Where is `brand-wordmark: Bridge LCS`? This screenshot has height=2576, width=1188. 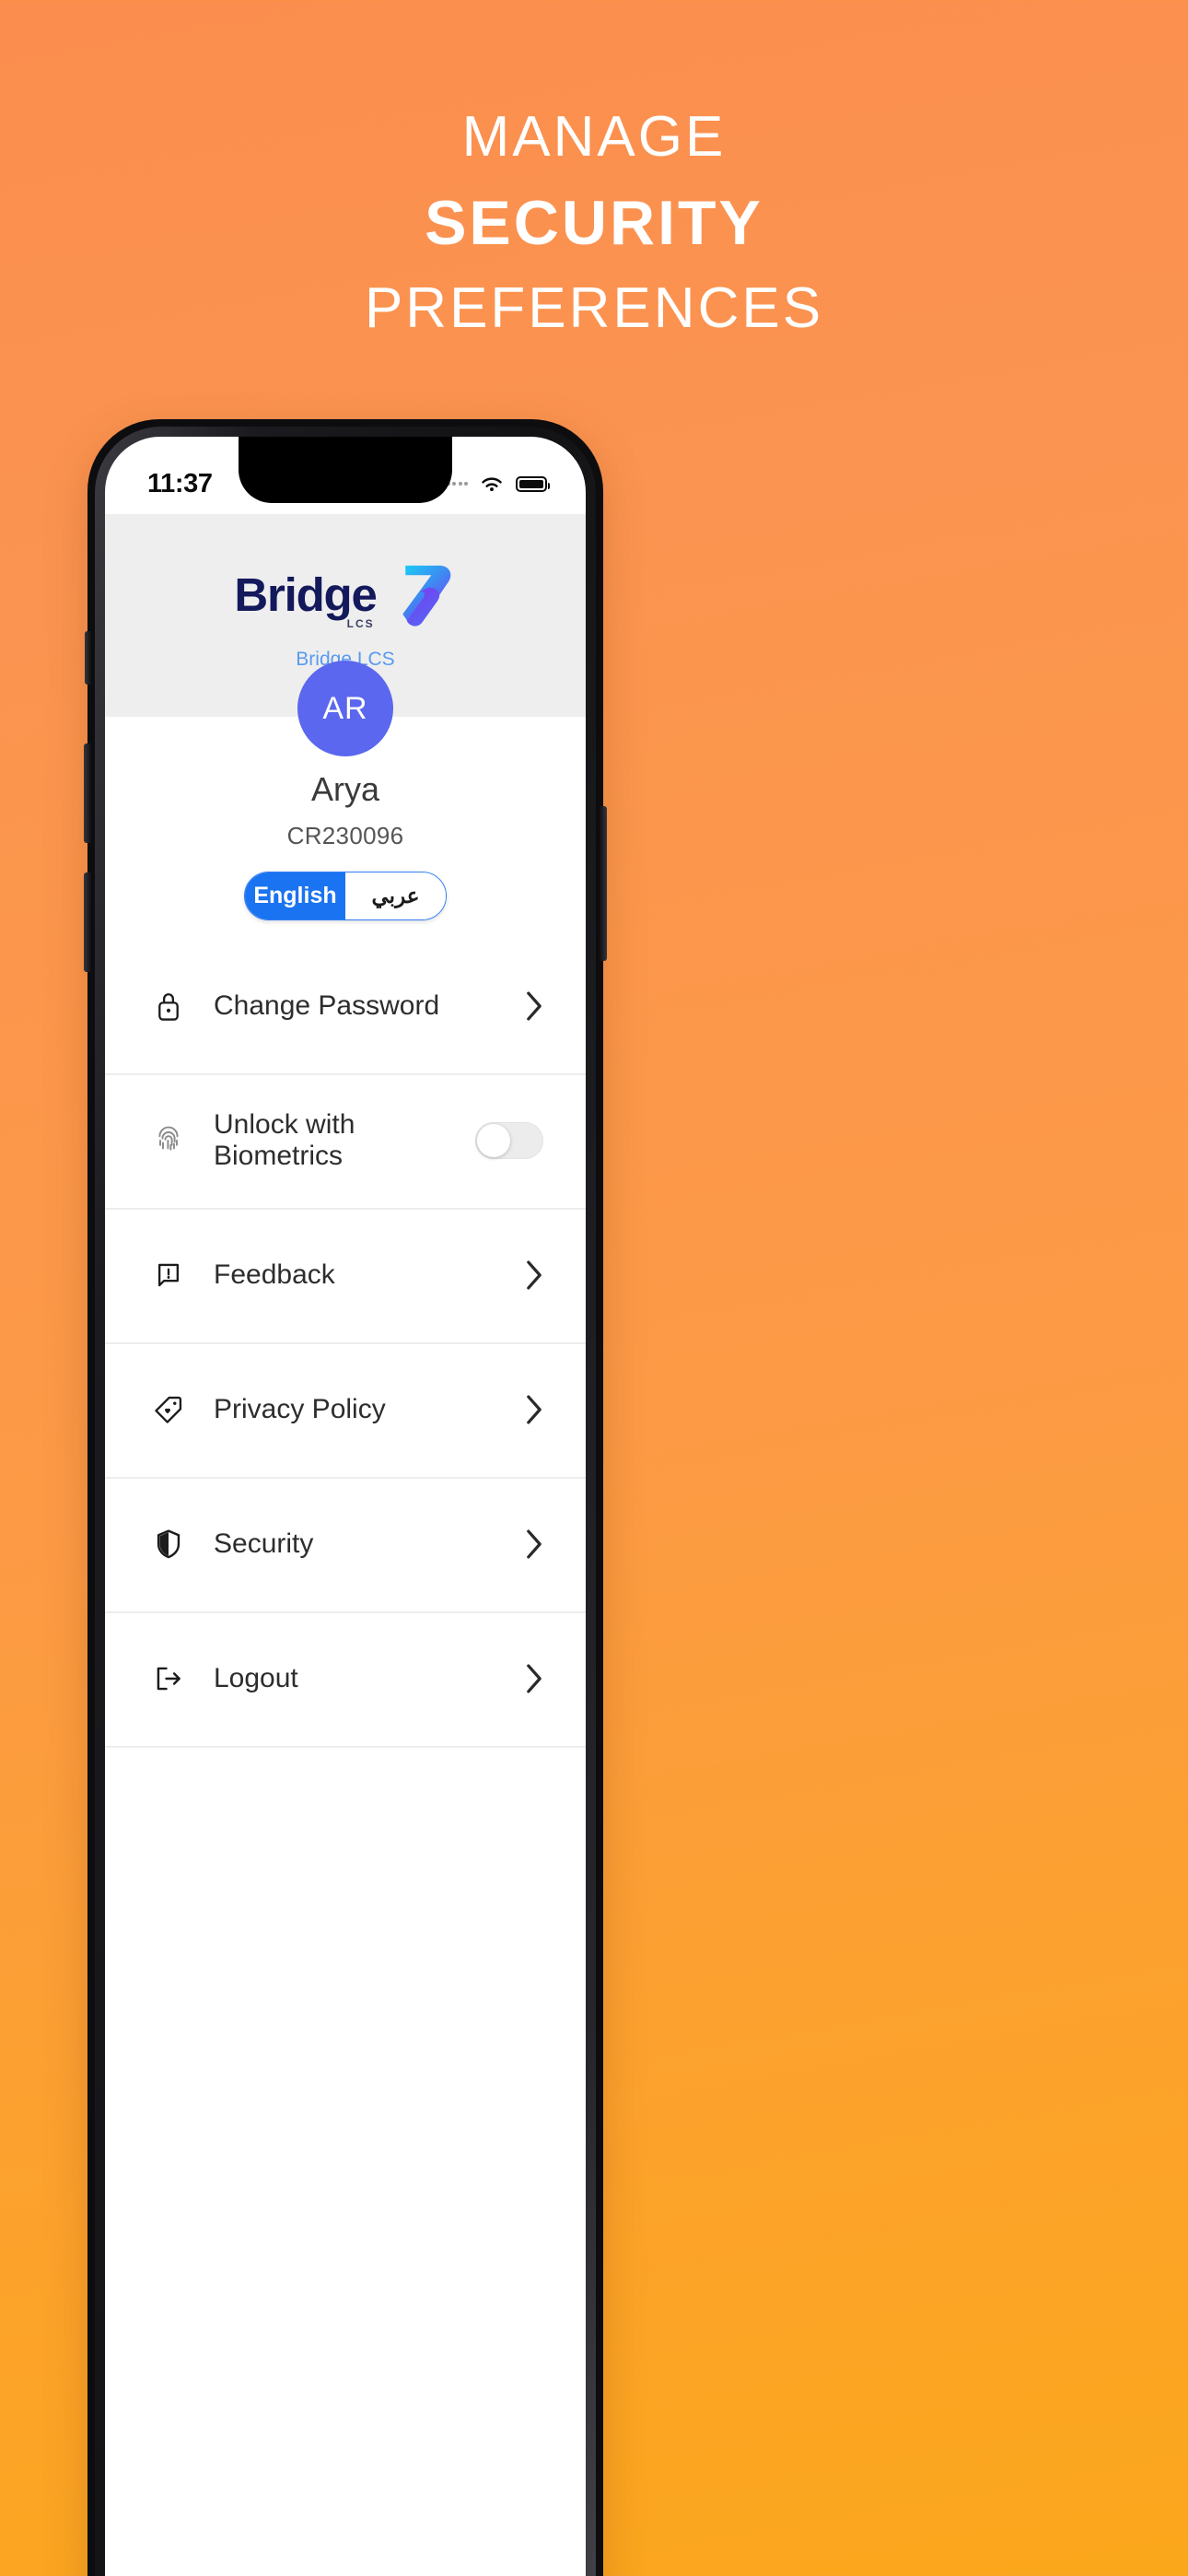 brand-wordmark: Bridge LCS is located at coordinates (306, 599).